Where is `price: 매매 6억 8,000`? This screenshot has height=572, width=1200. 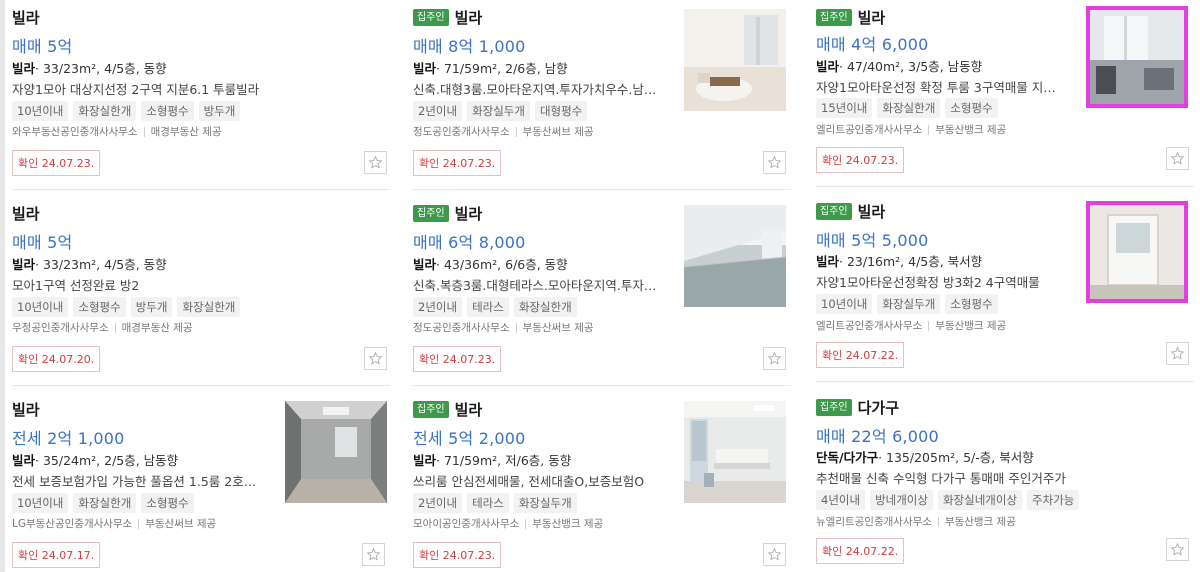 price: 매매 6억 8,000 is located at coordinates (469, 242).